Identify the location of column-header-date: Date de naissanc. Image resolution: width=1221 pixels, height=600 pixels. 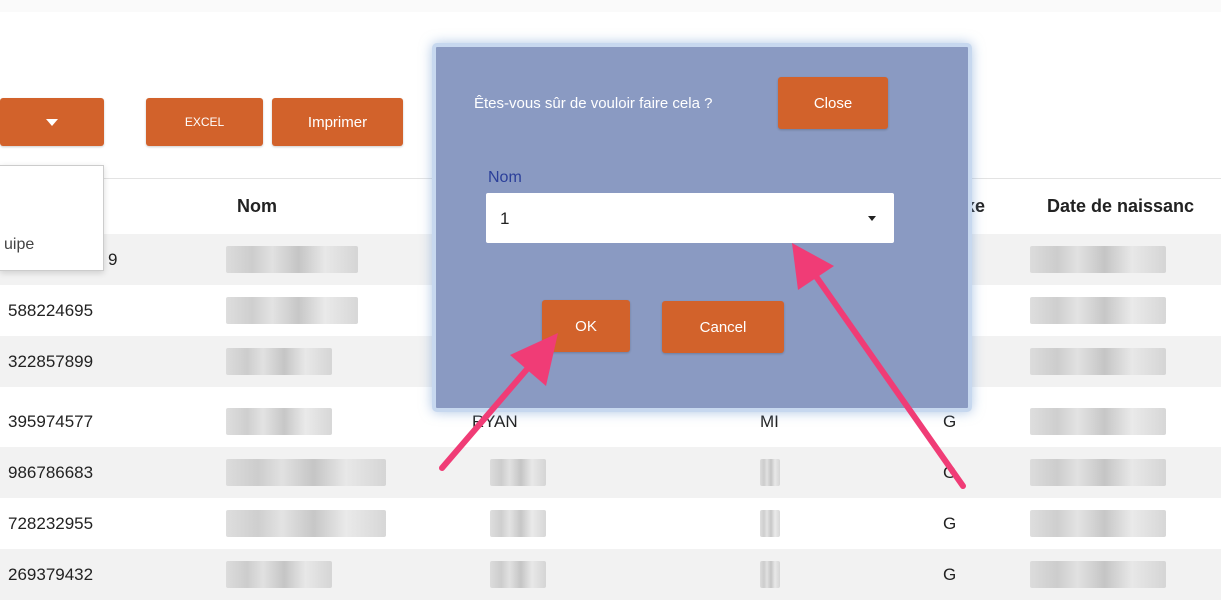
(1120, 206).